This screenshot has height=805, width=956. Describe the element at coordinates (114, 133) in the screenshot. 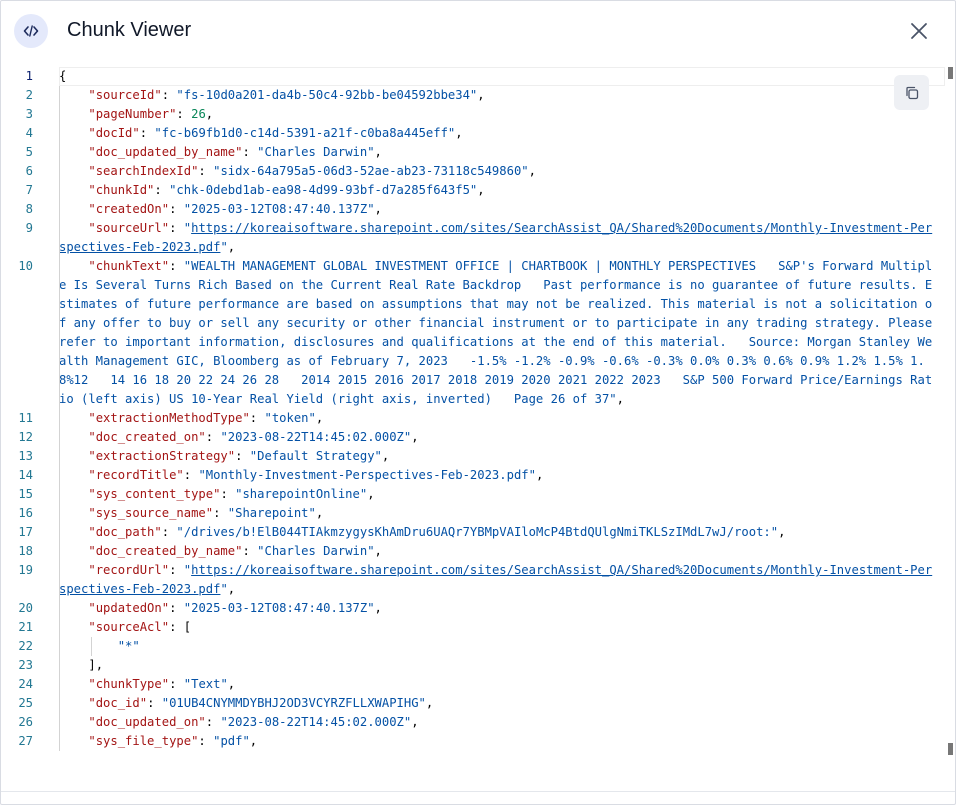

I see `json-key: "docId"` at that location.